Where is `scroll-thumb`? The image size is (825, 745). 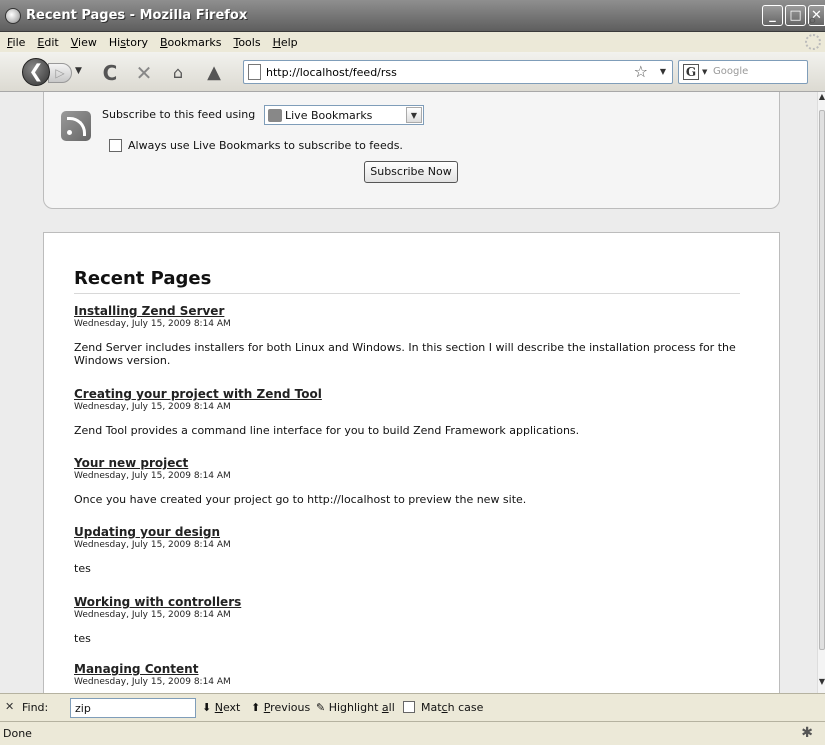
scroll-thumb is located at coordinates (822, 380).